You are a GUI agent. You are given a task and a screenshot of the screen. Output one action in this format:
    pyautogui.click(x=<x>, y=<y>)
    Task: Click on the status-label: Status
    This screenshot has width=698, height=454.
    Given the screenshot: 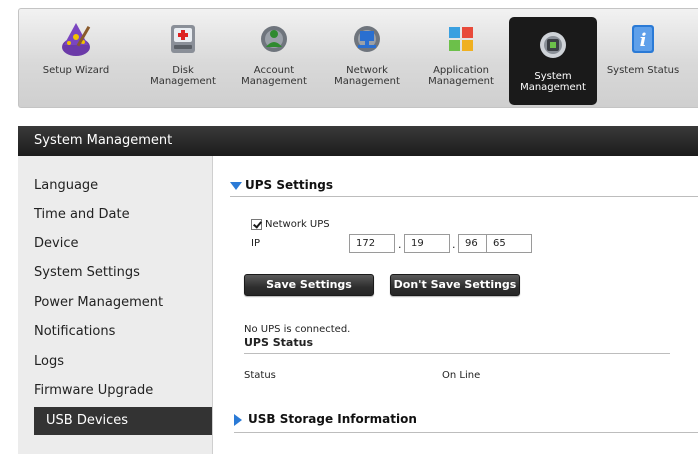 What is the action you would take?
    pyautogui.click(x=260, y=375)
    